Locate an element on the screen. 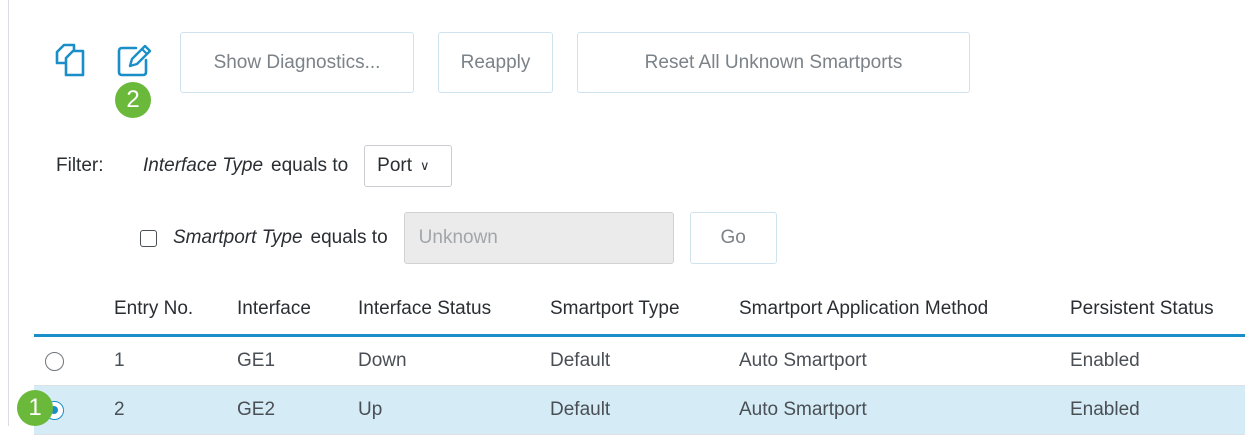 The width and height of the screenshot is (1245, 435). interface-status: Down is located at coordinates (382, 360).